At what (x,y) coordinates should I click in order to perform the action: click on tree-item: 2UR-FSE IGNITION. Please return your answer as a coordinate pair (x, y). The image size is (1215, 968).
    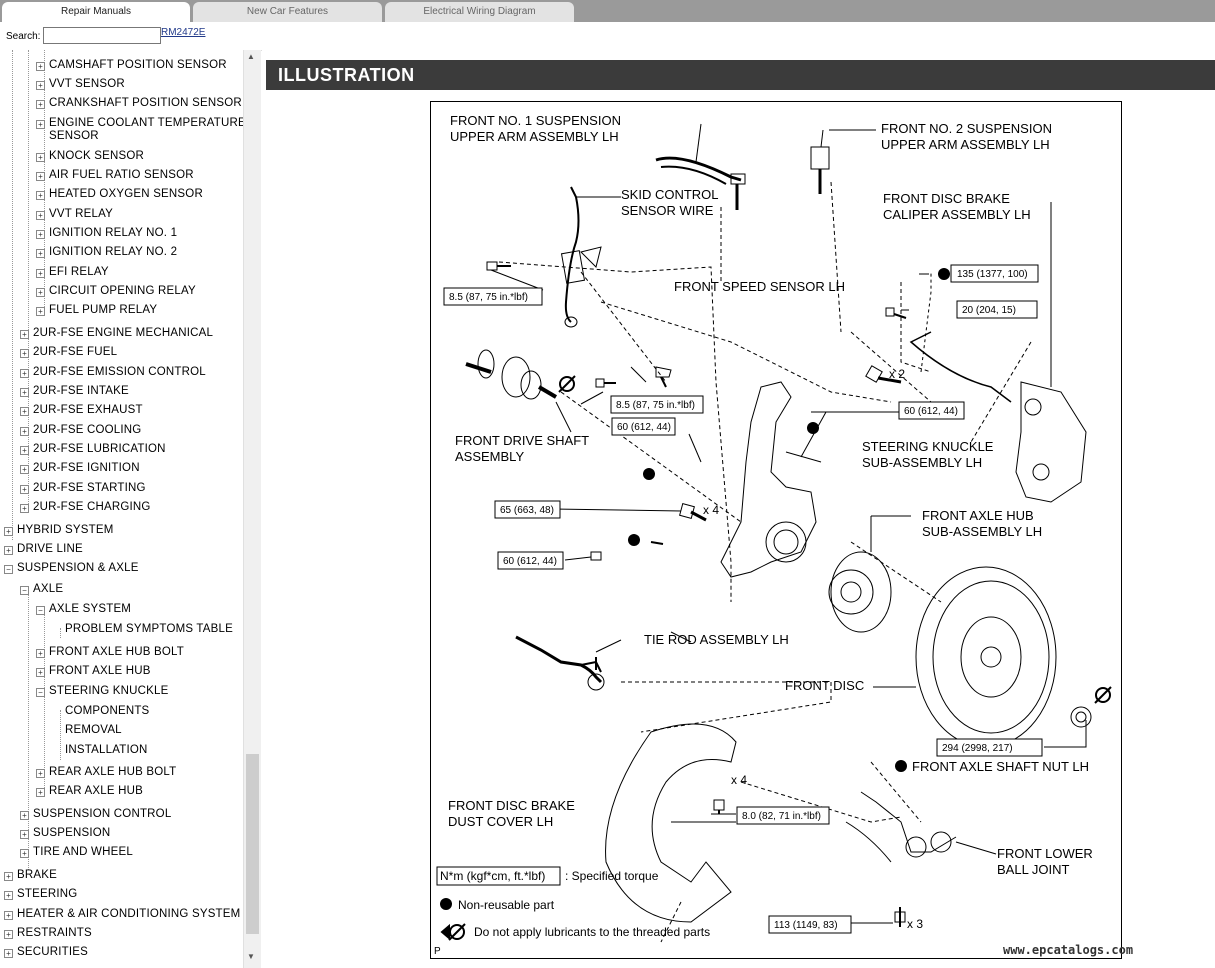
    Looking at the image, I should click on (86, 468).